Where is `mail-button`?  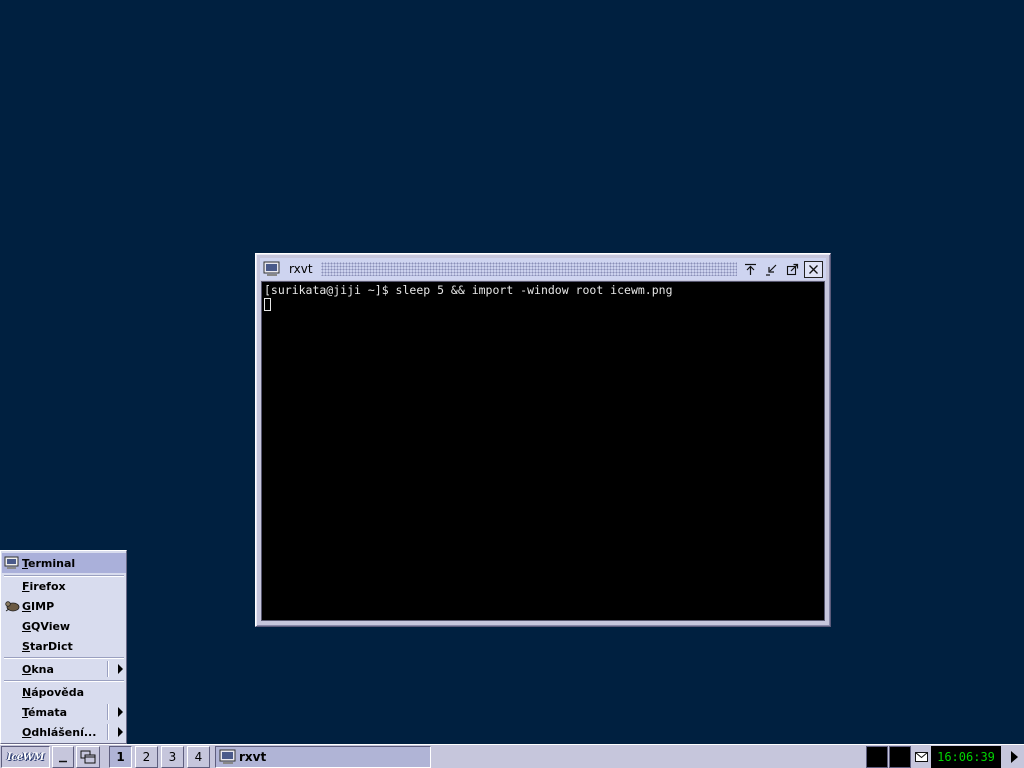
mail-button is located at coordinates (921, 757).